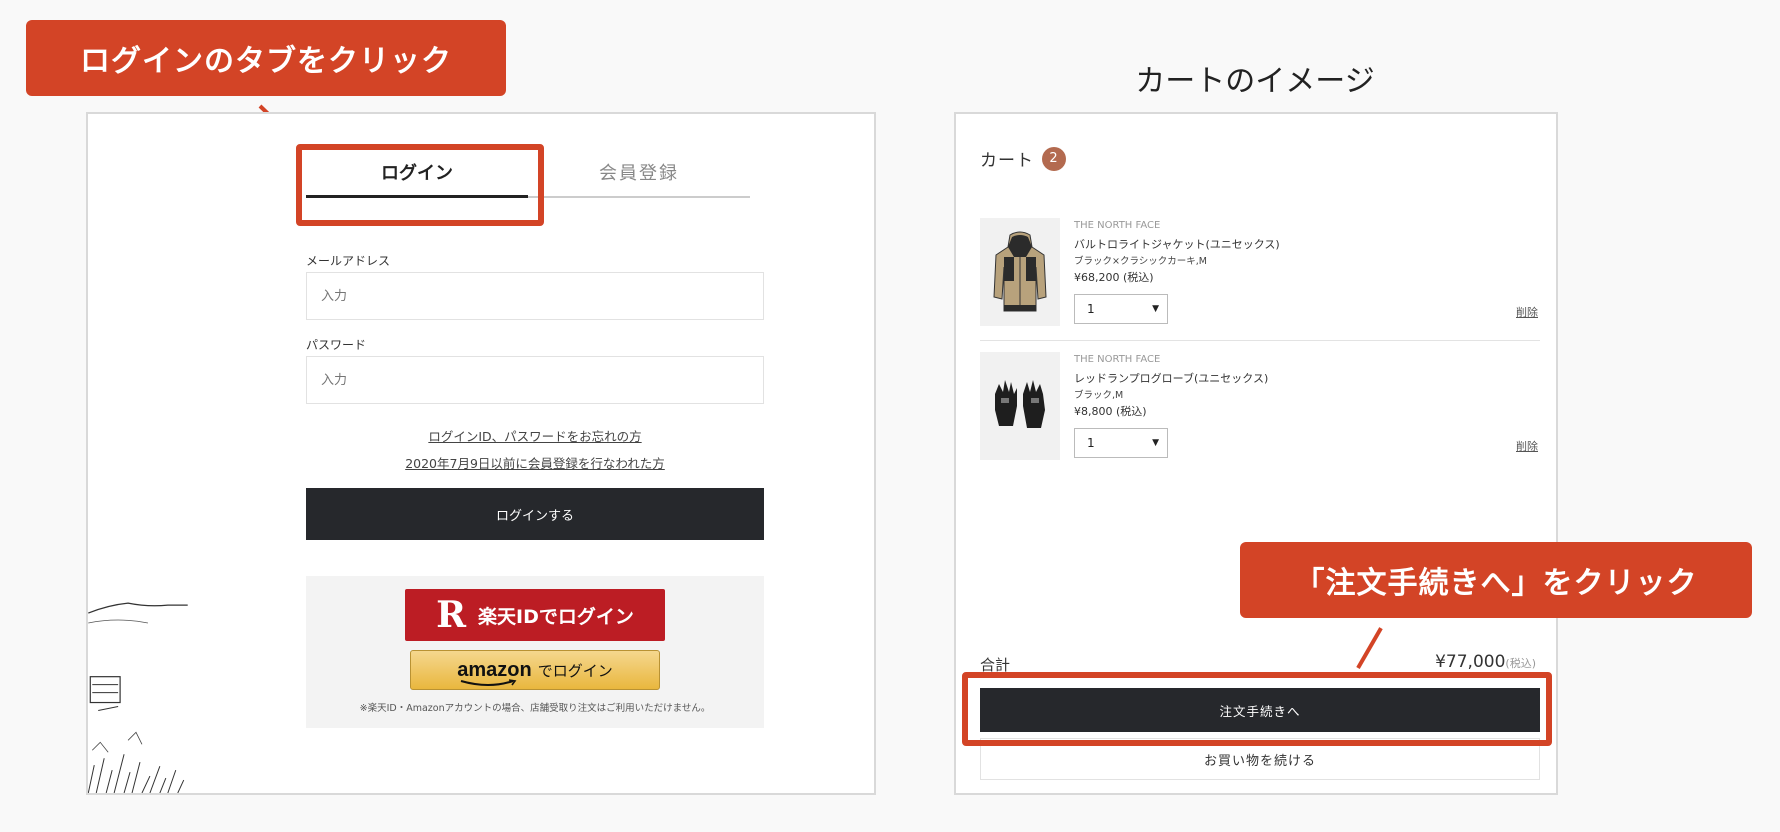 Image resolution: width=1780 pixels, height=832 pixels. I want to click on cart-count-badge: 2, so click(1054, 158).